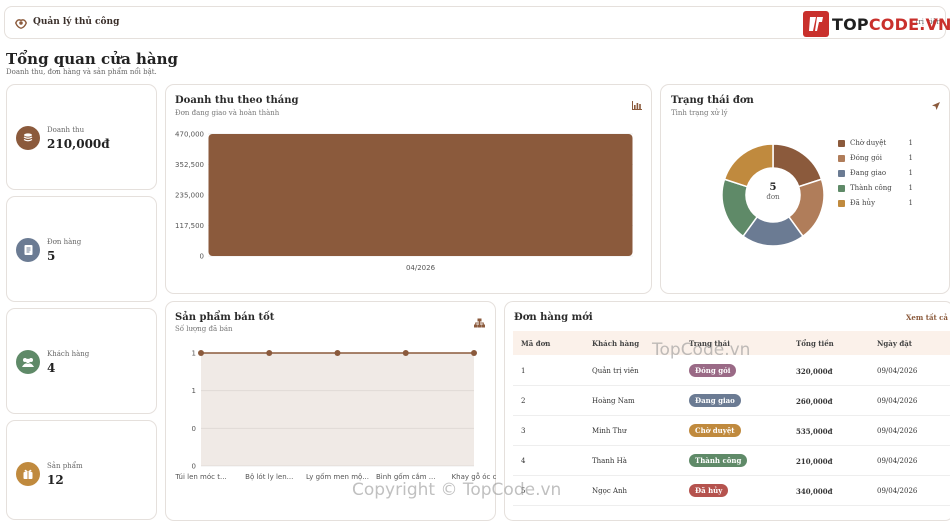  Describe the element at coordinates (815, 343) in the screenshot. I see `col-total: Tổng tiền` at that location.